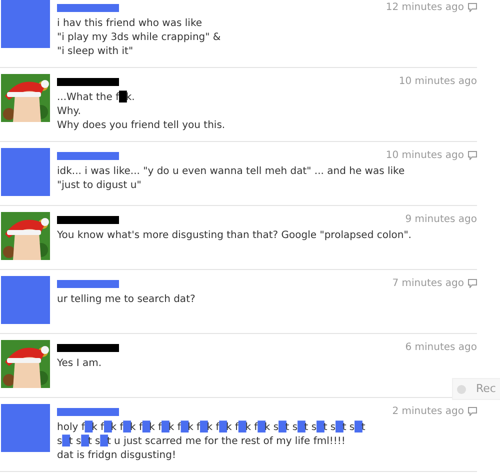 This screenshot has width=500, height=476. What do you see at coordinates (95, 52) in the screenshot?
I see `message-line: "i sleep with it"` at bounding box center [95, 52].